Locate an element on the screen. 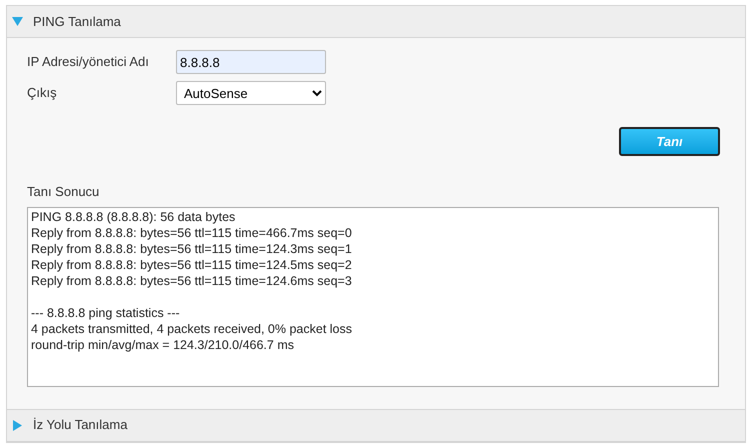 Image resolution: width=754 pixels, height=444 pixels. section-header: İz Yolu Tanılama is located at coordinates (376, 426).